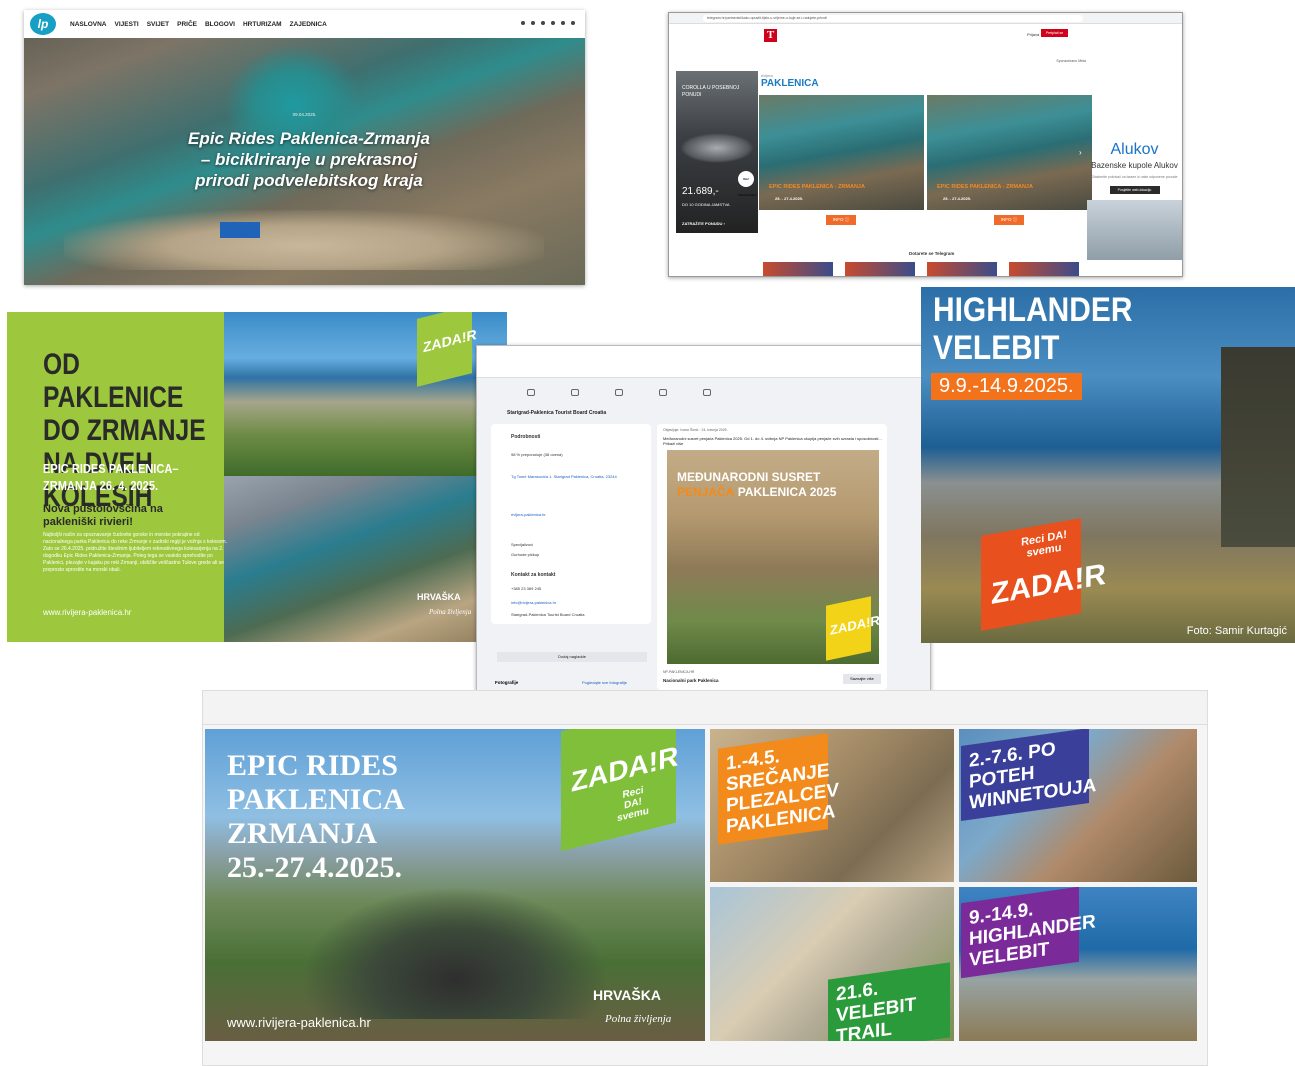 Image resolution: width=1295 pixels, height=1066 pixels. Describe the element at coordinates (705, 708) in the screenshot. I see `collage-topbar` at that location.